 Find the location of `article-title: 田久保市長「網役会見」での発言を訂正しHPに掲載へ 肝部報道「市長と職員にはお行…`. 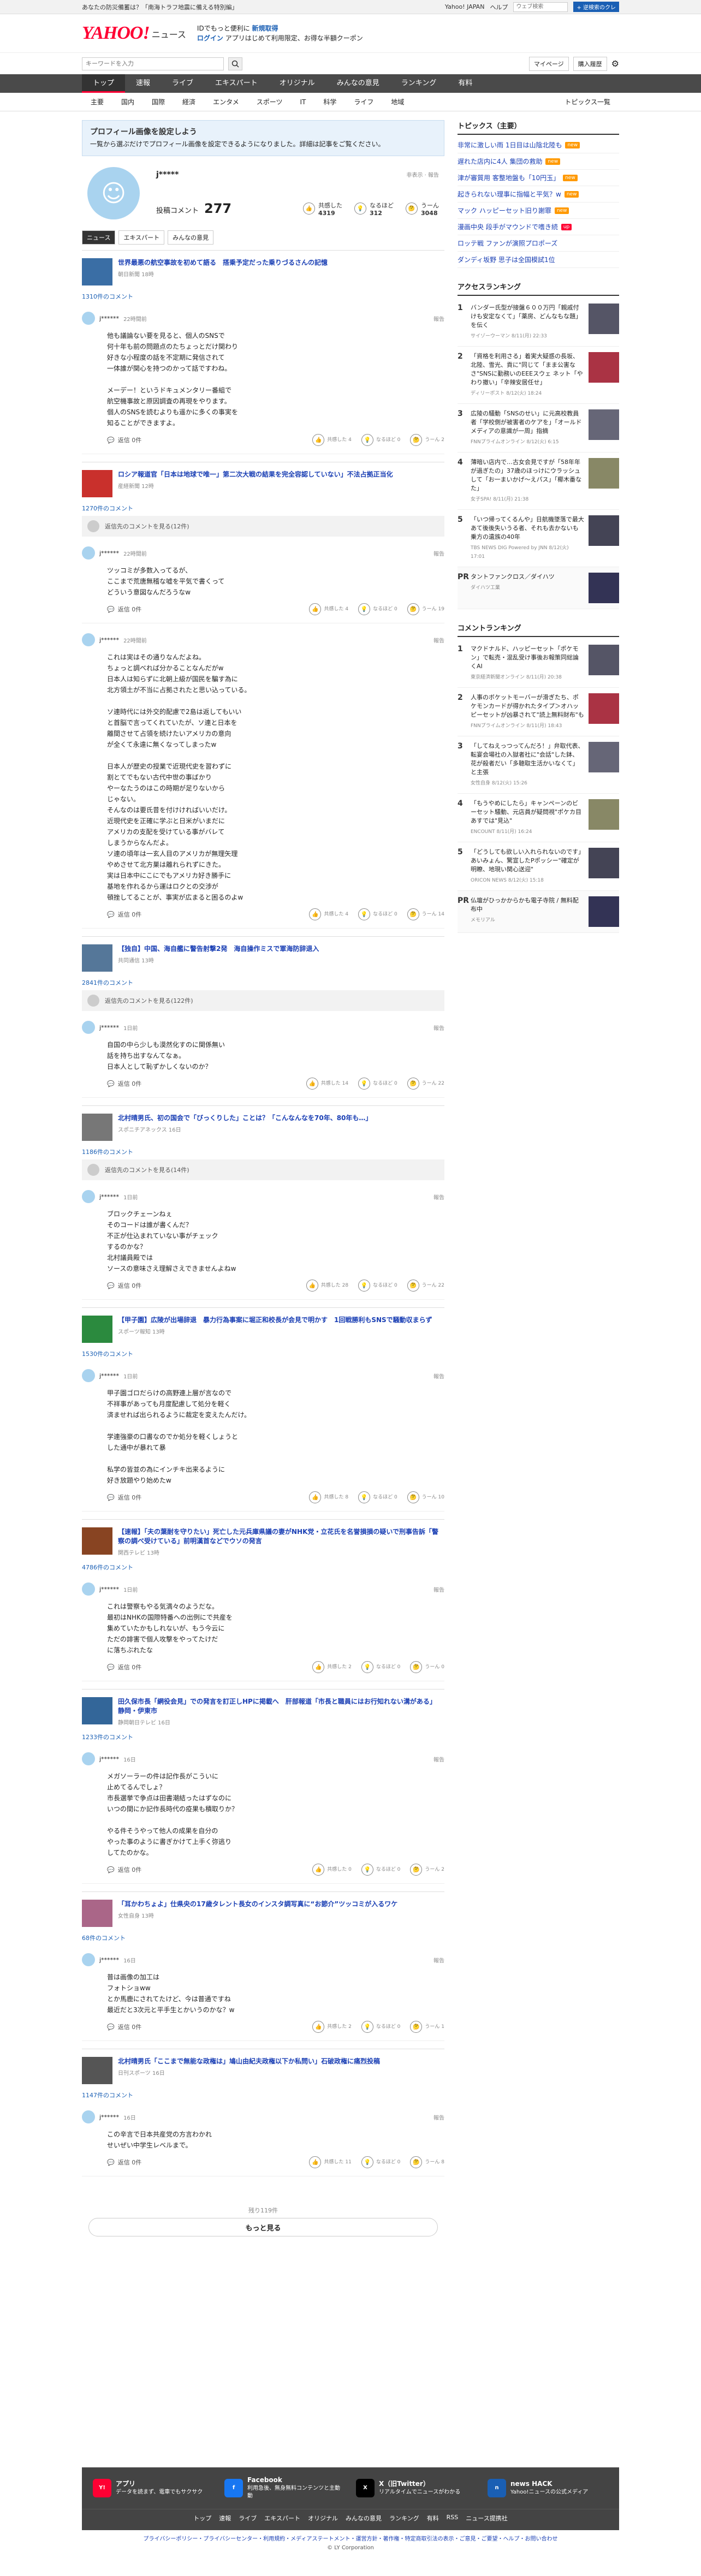

article-title: 田久保市長「網役会見」での発言を訂正しHPに掲載へ 肝部報道「市長と職員にはお行… is located at coordinates (281, 1706).